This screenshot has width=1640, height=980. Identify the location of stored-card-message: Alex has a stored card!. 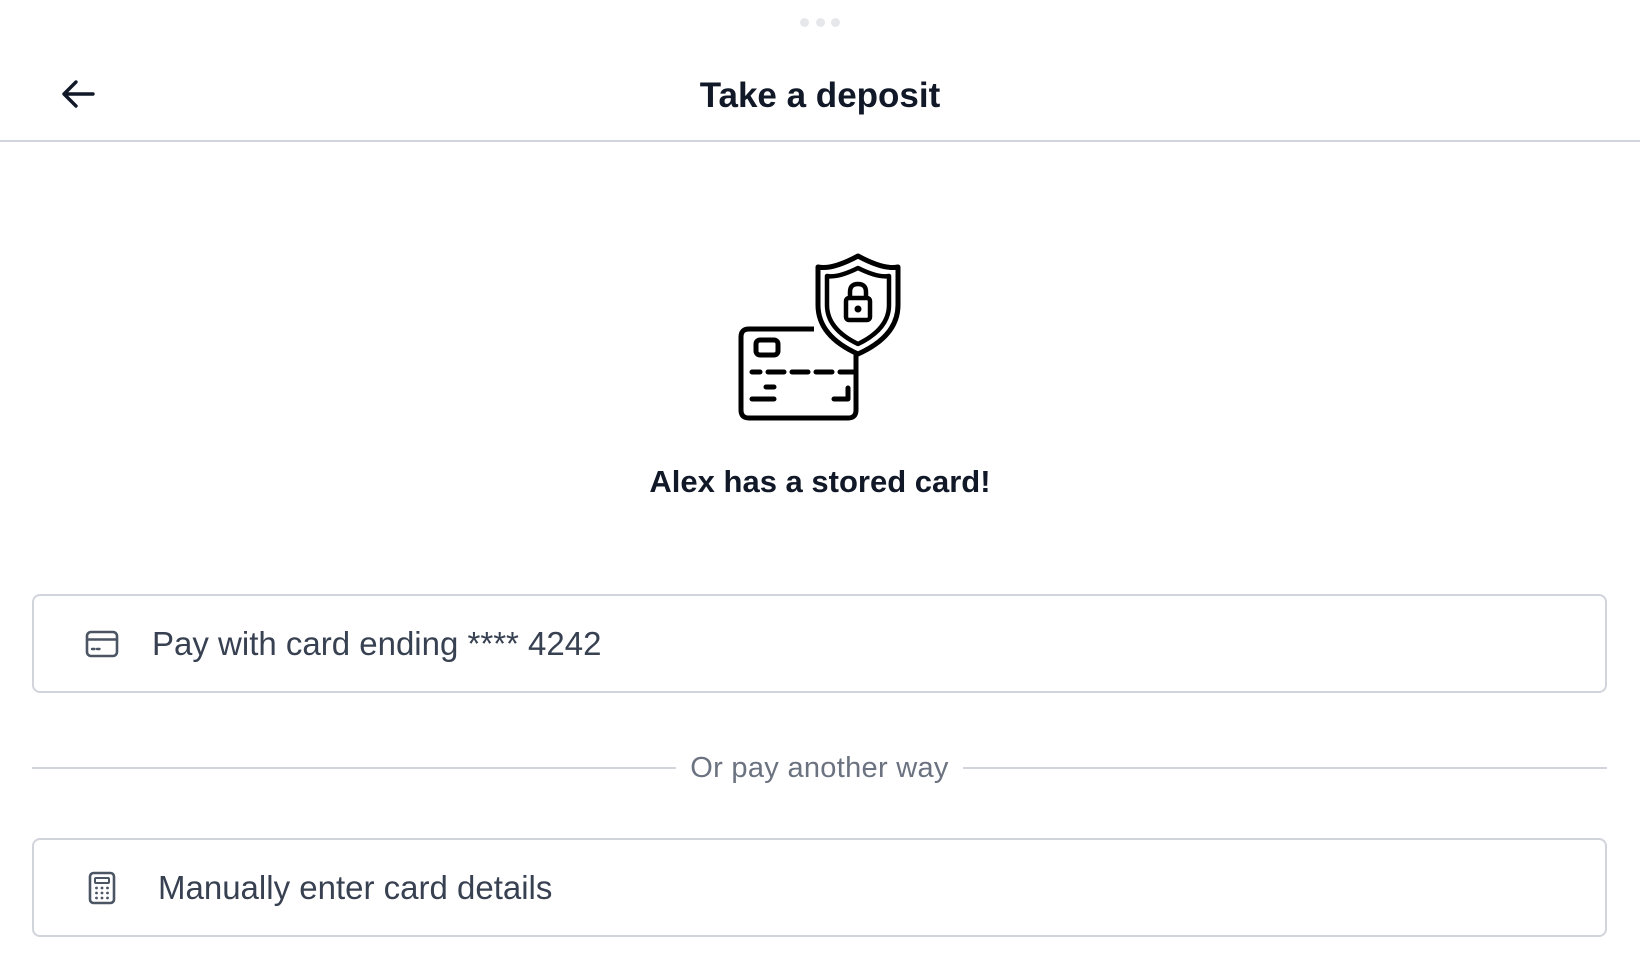
(820, 481).